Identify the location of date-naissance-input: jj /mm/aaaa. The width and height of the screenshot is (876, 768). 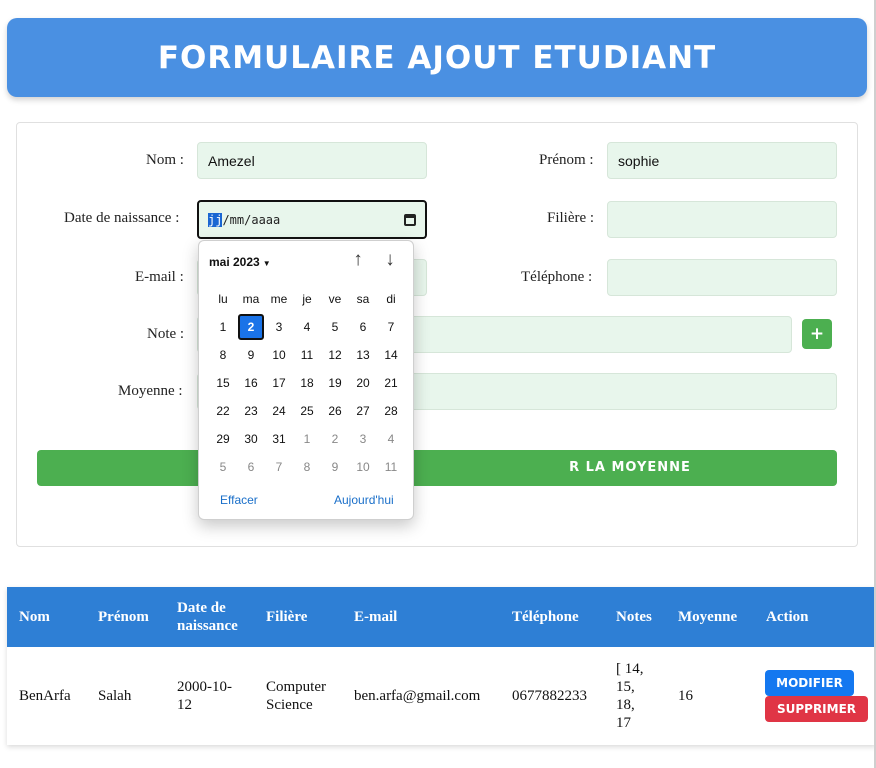
(312, 219).